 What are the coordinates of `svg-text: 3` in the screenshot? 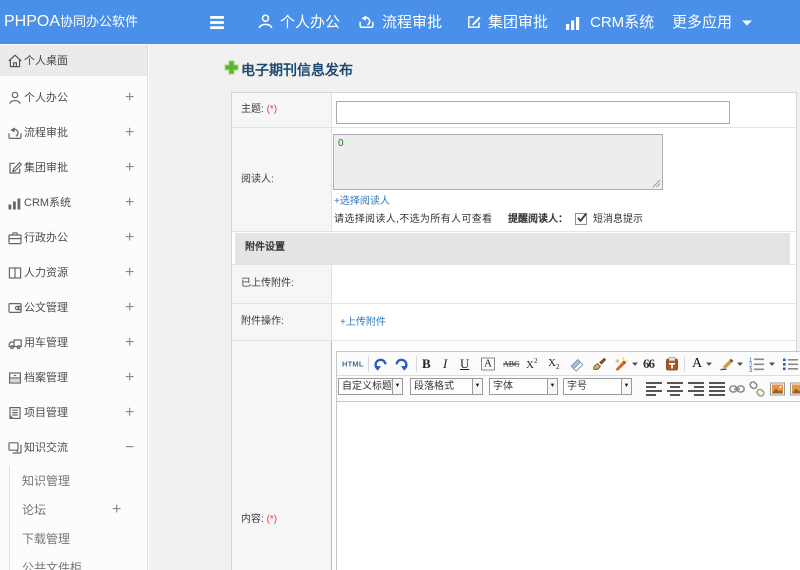 It's located at (751, 370).